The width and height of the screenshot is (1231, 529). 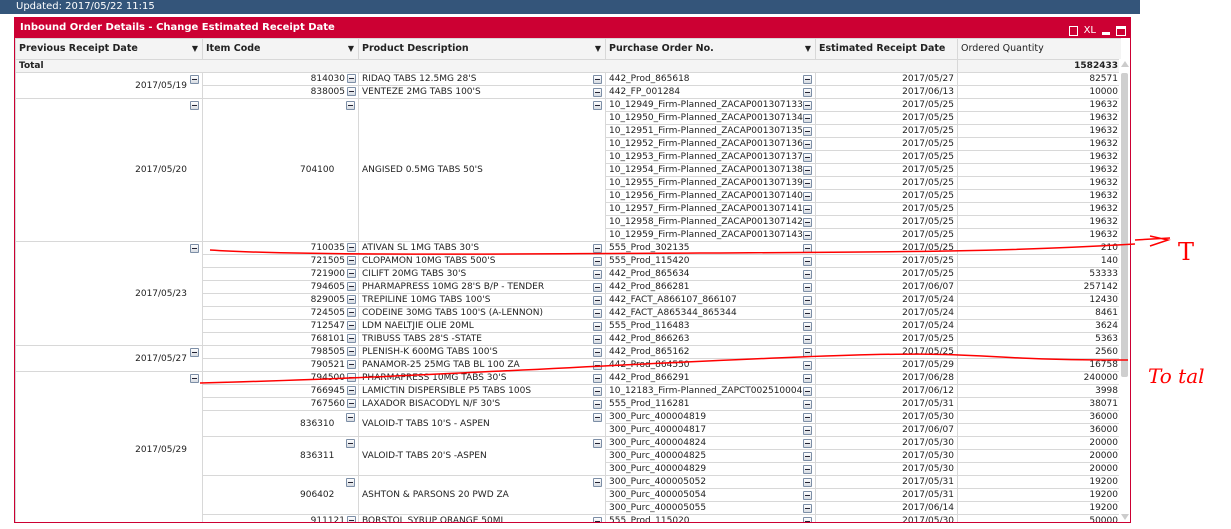 What do you see at coordinates (1106, 33) in the screenshot?
I see `minimize-icon` at bounding box center [1106, 33].